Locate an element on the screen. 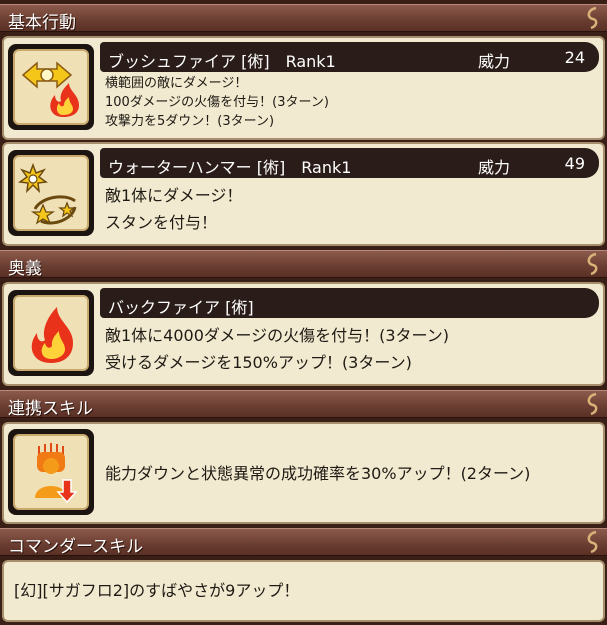 The width and height of the screenshot is (607, 625). description-line: 能力ダウンと状態異常の成功確率を30%アップ！(2ターン) is located at coordinates (318, 473).